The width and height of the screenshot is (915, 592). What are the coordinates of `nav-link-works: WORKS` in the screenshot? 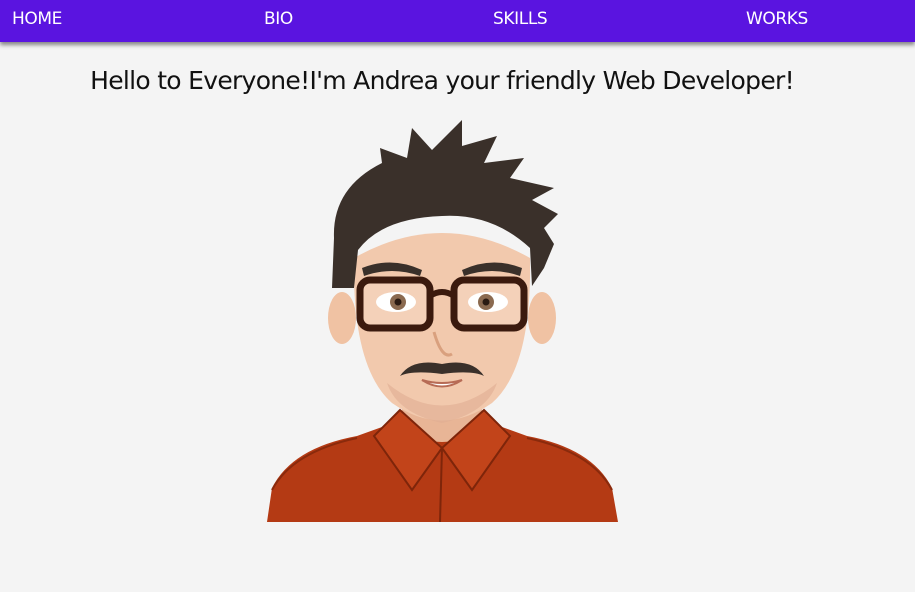 It's located at (777, 20).